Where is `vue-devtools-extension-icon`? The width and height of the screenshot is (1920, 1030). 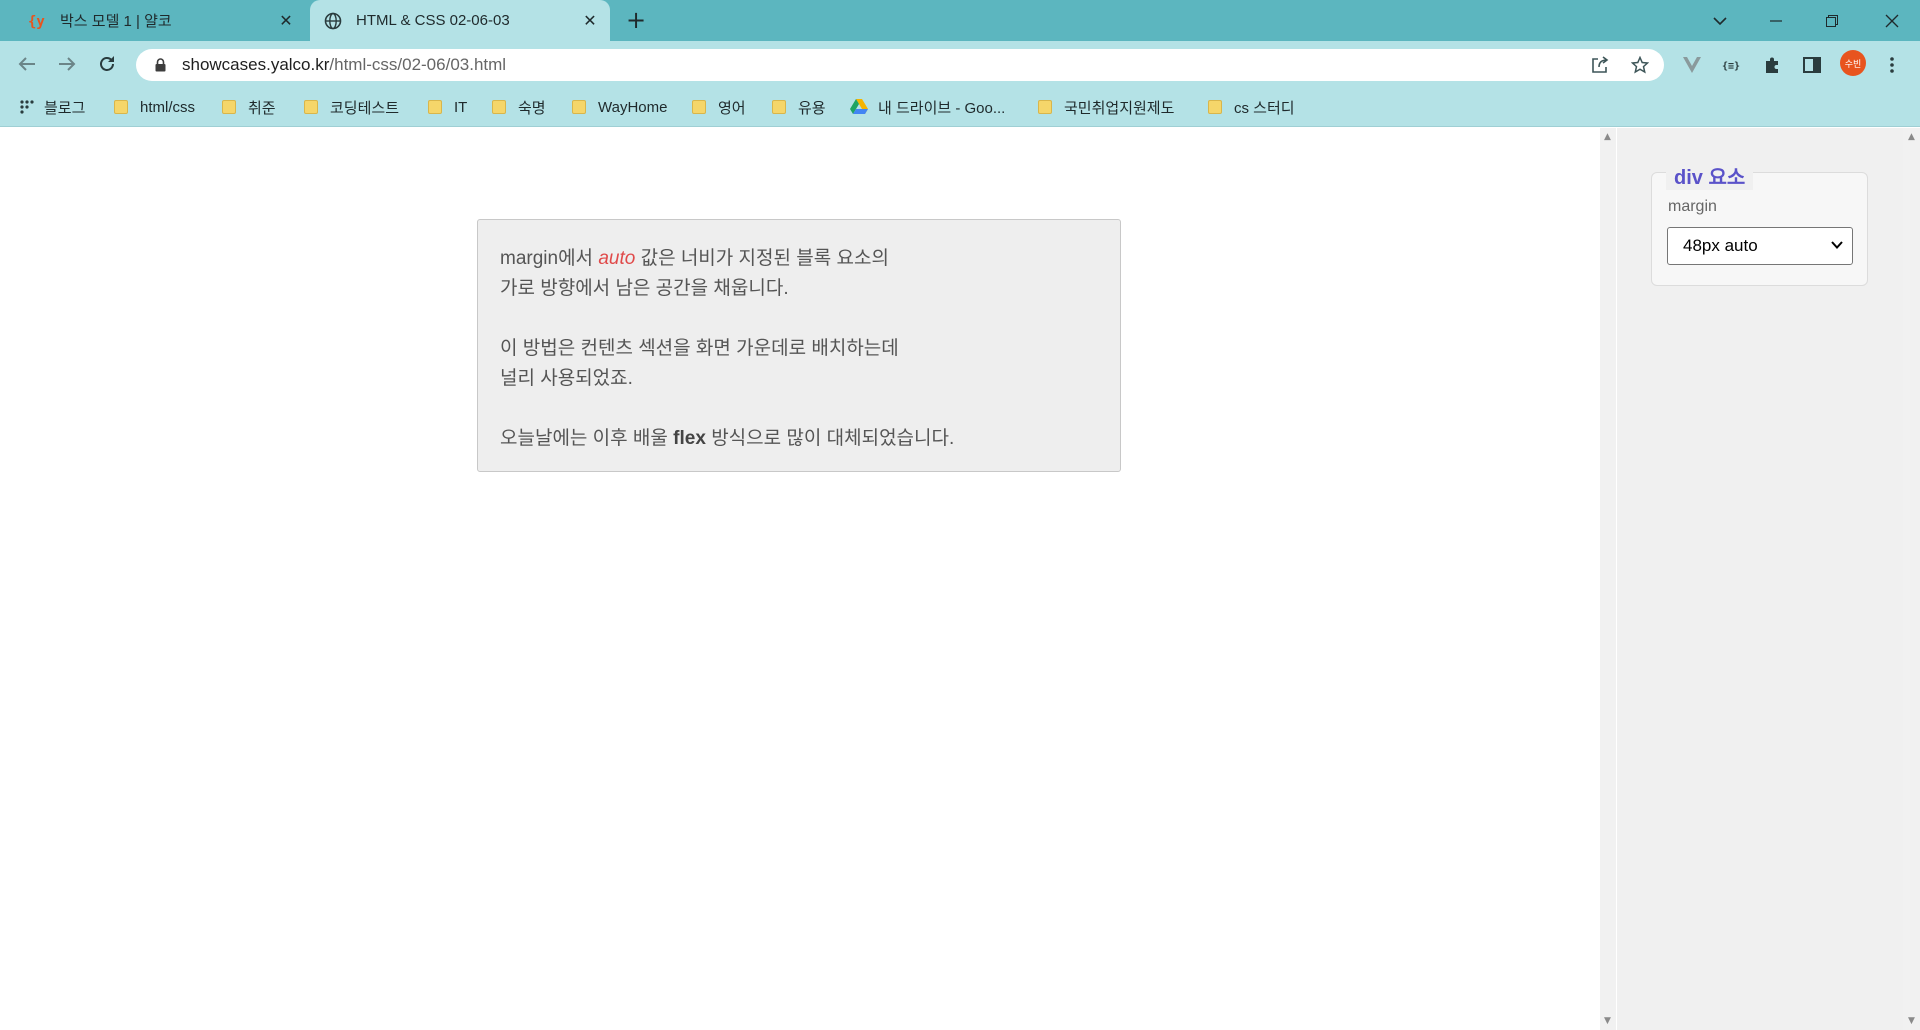
vue-devtools-extension-icon is located at coordinates (1692, 65).